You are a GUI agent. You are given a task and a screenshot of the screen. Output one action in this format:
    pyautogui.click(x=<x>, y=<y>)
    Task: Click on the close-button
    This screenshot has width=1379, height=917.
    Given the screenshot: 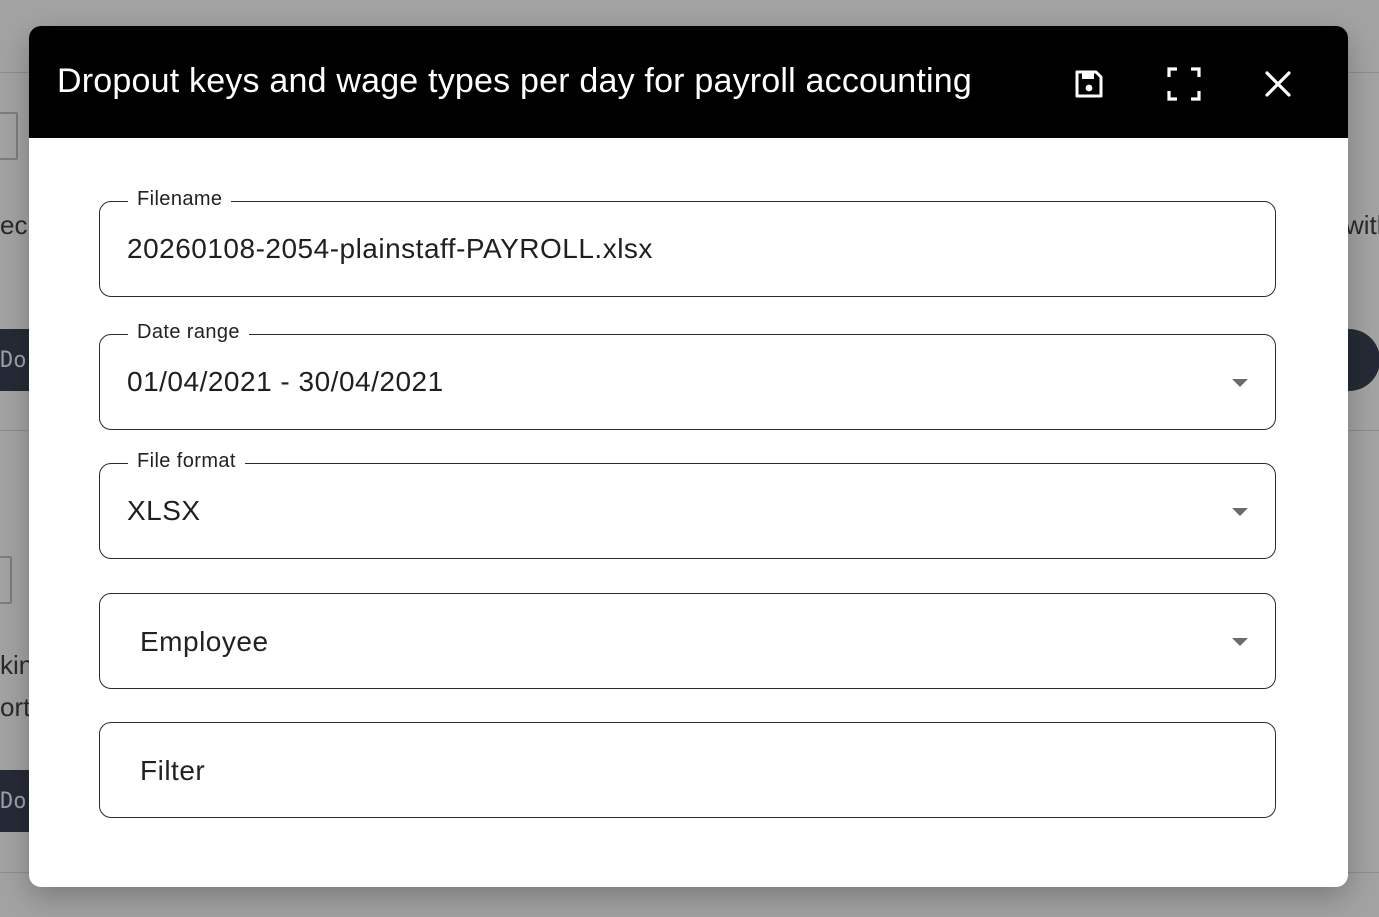 What is the action you would take?
    pyautogui.click(x=1278, y=84)
    